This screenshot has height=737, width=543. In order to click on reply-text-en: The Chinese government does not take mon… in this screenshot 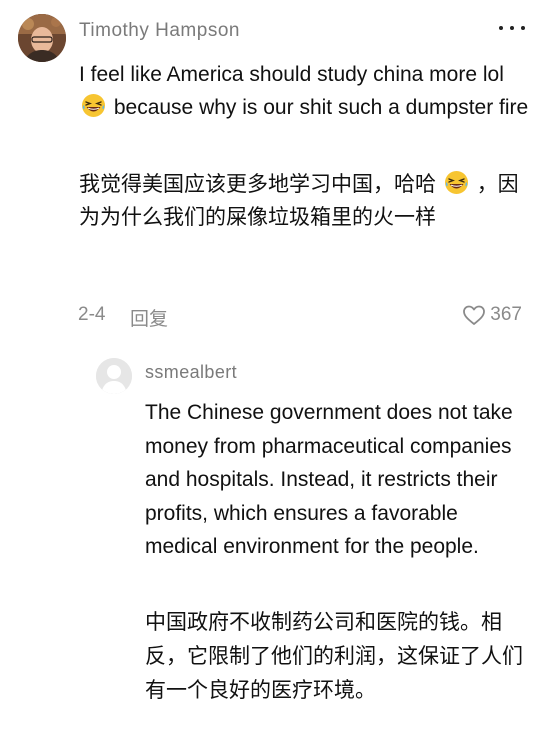, I will do `click(329, 479)`.